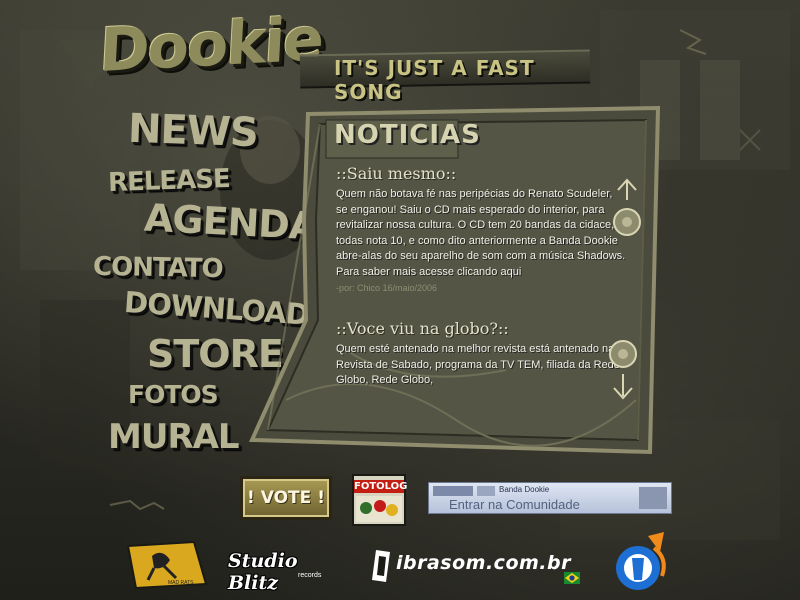 The height and width of the screenshot is (600, 800). Describe the element at coordinates (627, 189) in the screenshot. I see `arrow-up-icon` at that location.